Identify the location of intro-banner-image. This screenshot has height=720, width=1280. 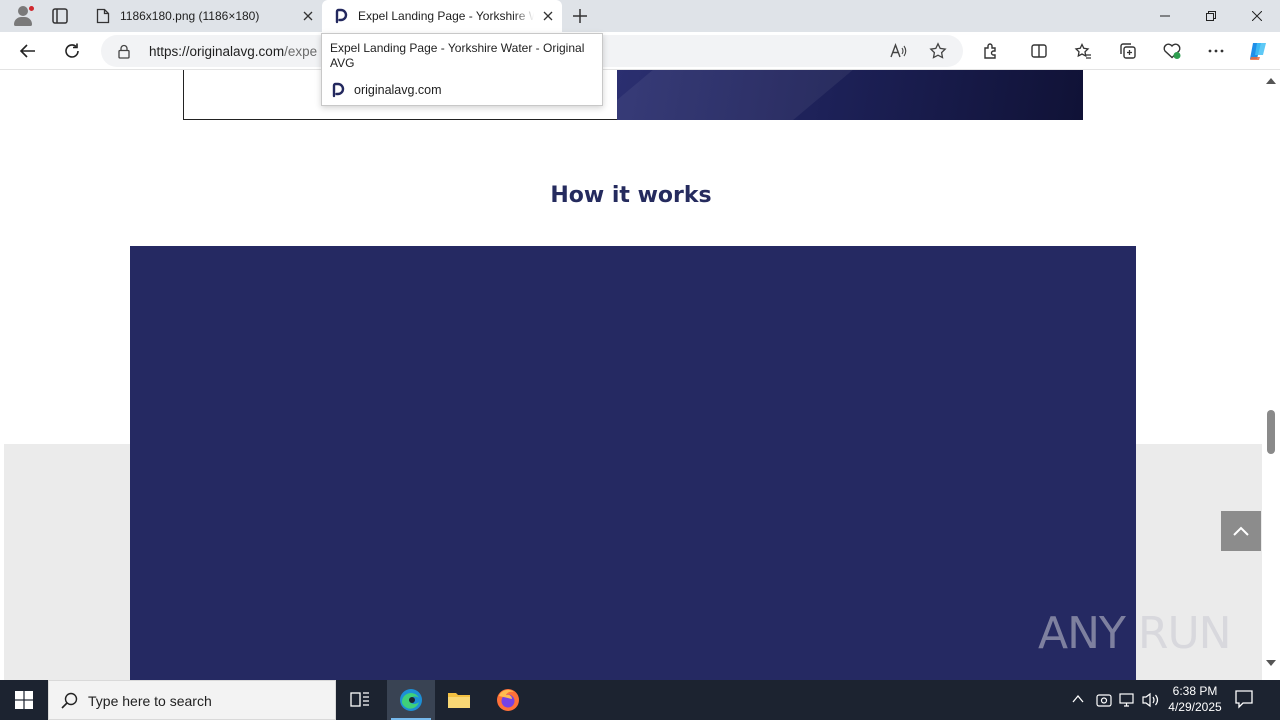
(850, 95).